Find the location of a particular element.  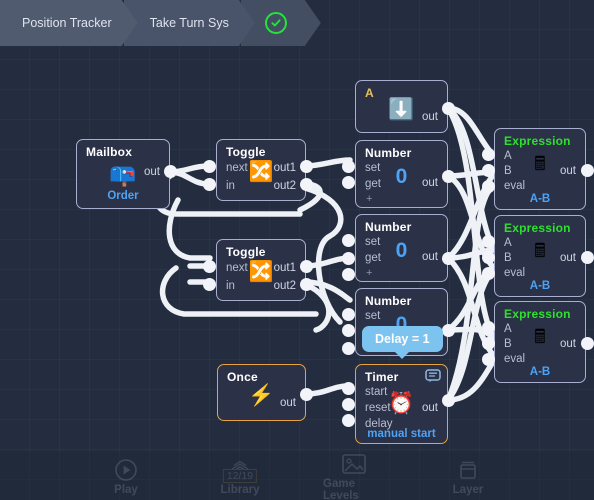

node-a: A ⬇️ out is located at coordinates (401, 106).